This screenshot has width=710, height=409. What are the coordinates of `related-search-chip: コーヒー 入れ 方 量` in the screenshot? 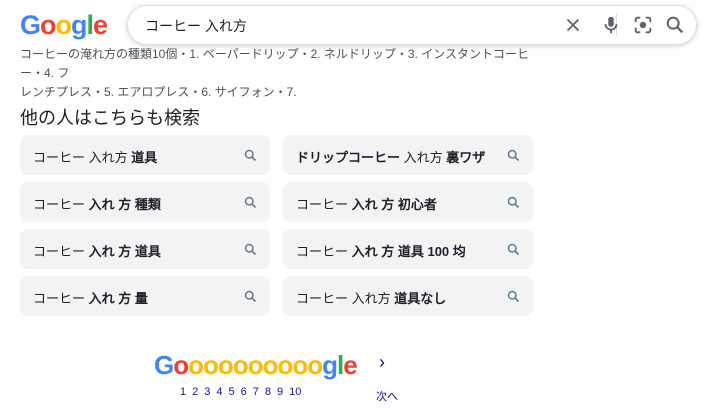 It's located at (145, 296).